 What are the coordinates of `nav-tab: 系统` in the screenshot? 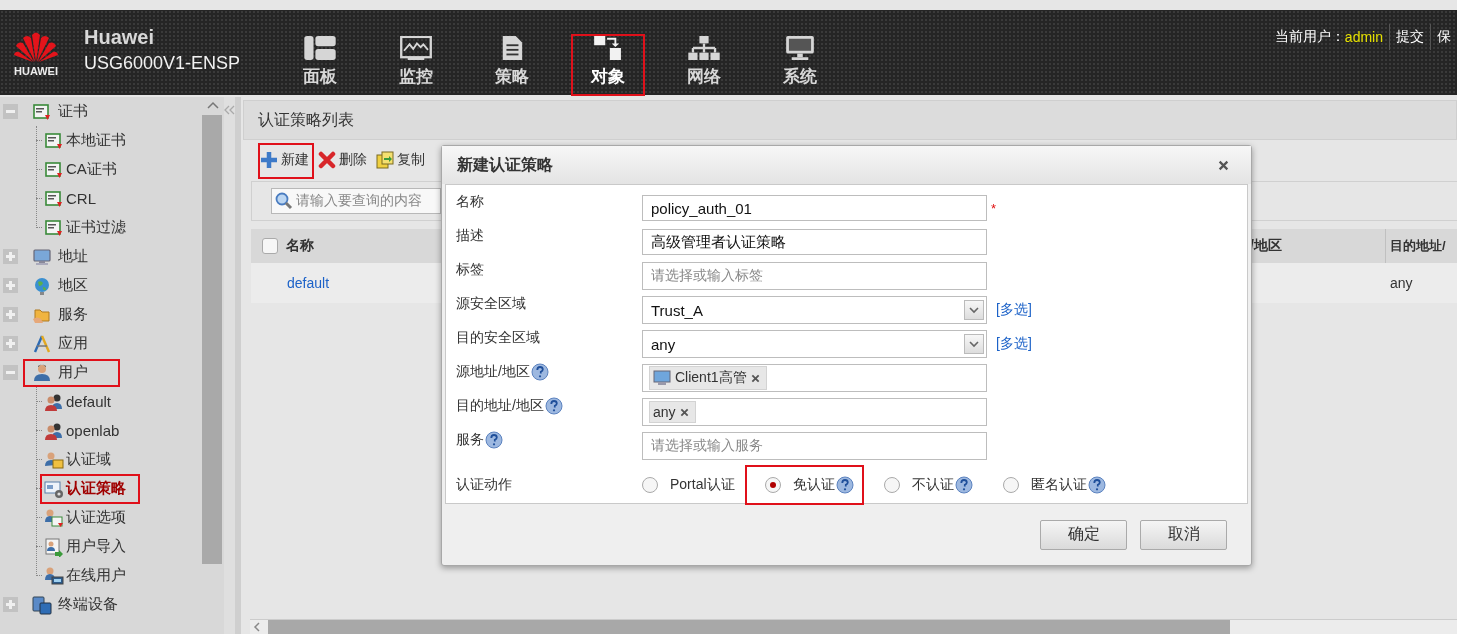 It's located at (800, 65).